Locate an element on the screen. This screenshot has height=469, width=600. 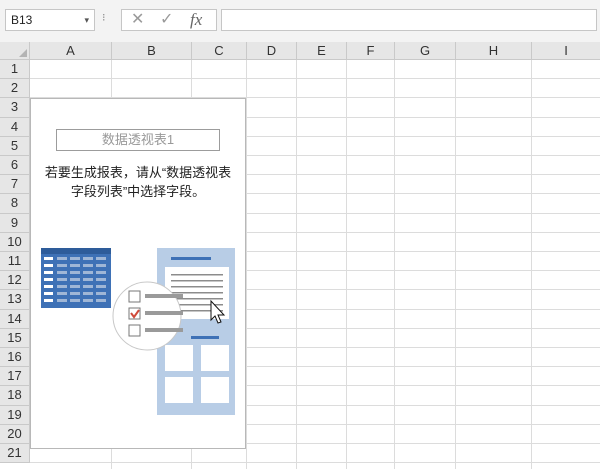
row-header: 17 is located at coordinates (15, 377).